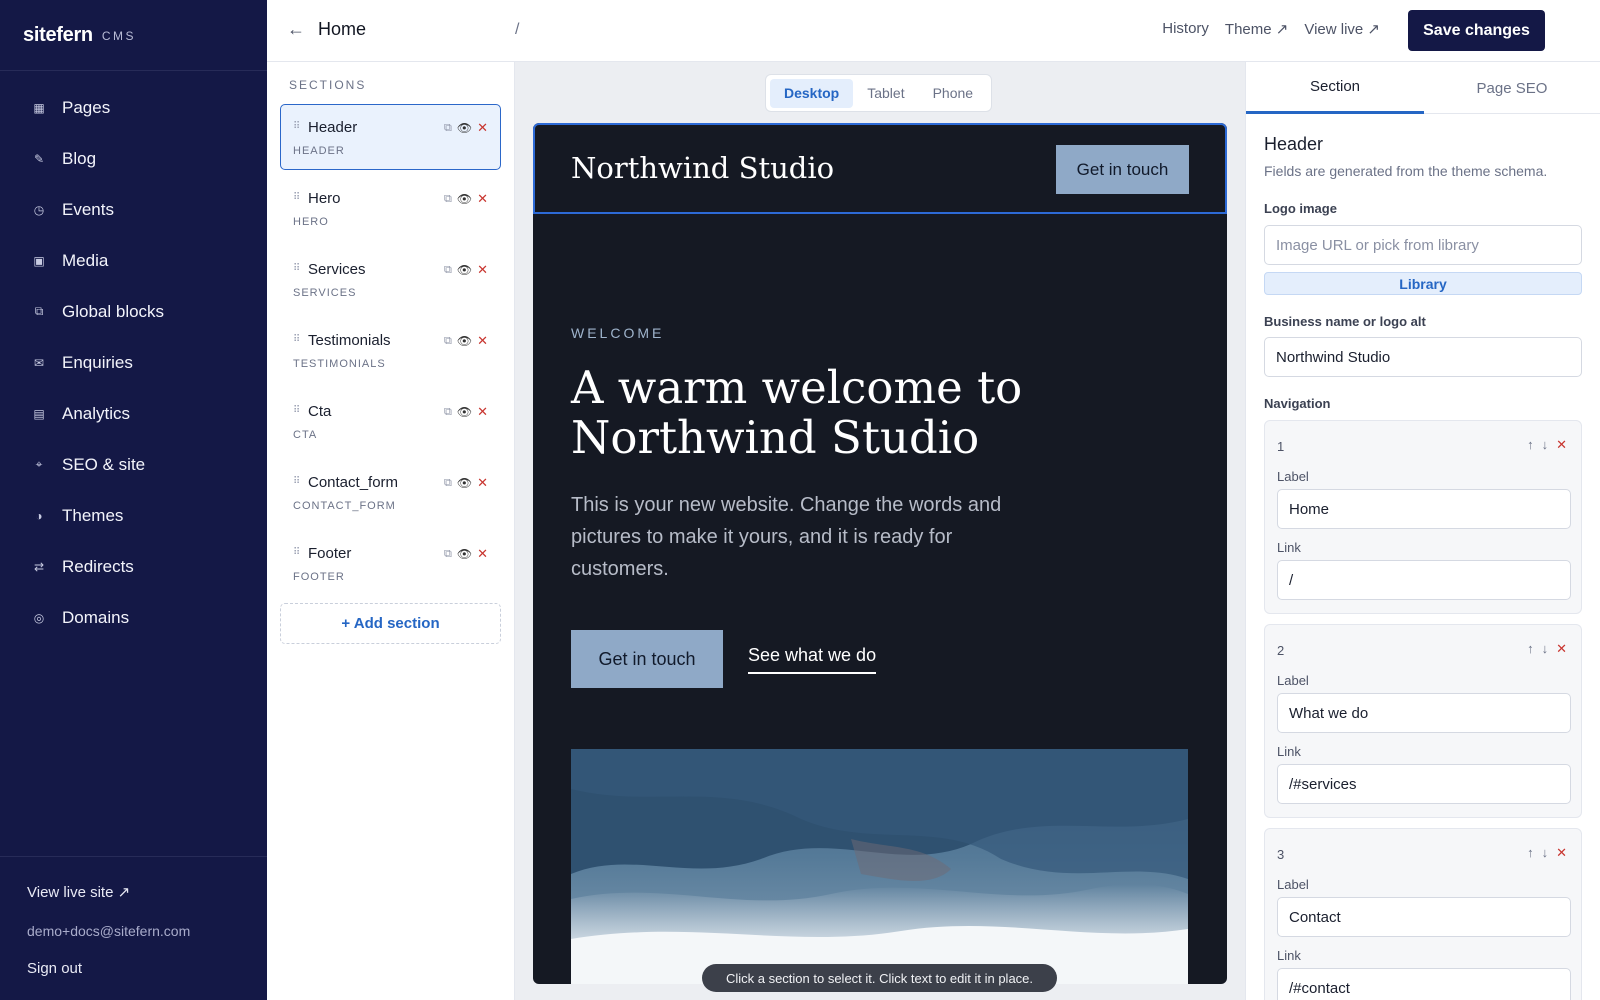 The width and height of the screenshot is (1600, 1000). Describe the element at coordinates (133, 362) in the screenshot. I see `sidebar-item-enquiries: ✉ Enquiries` at that location.